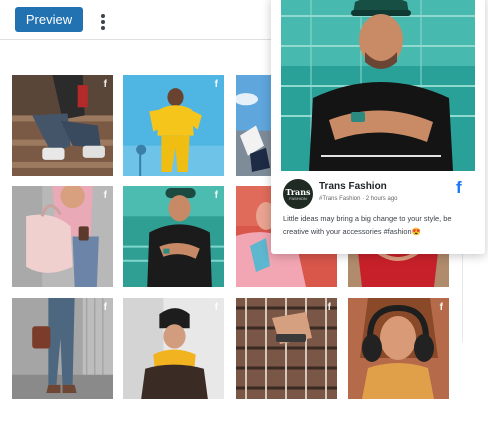 The image size is (488, 424). I want to click on feed-post-2: f, so click(173, 125).